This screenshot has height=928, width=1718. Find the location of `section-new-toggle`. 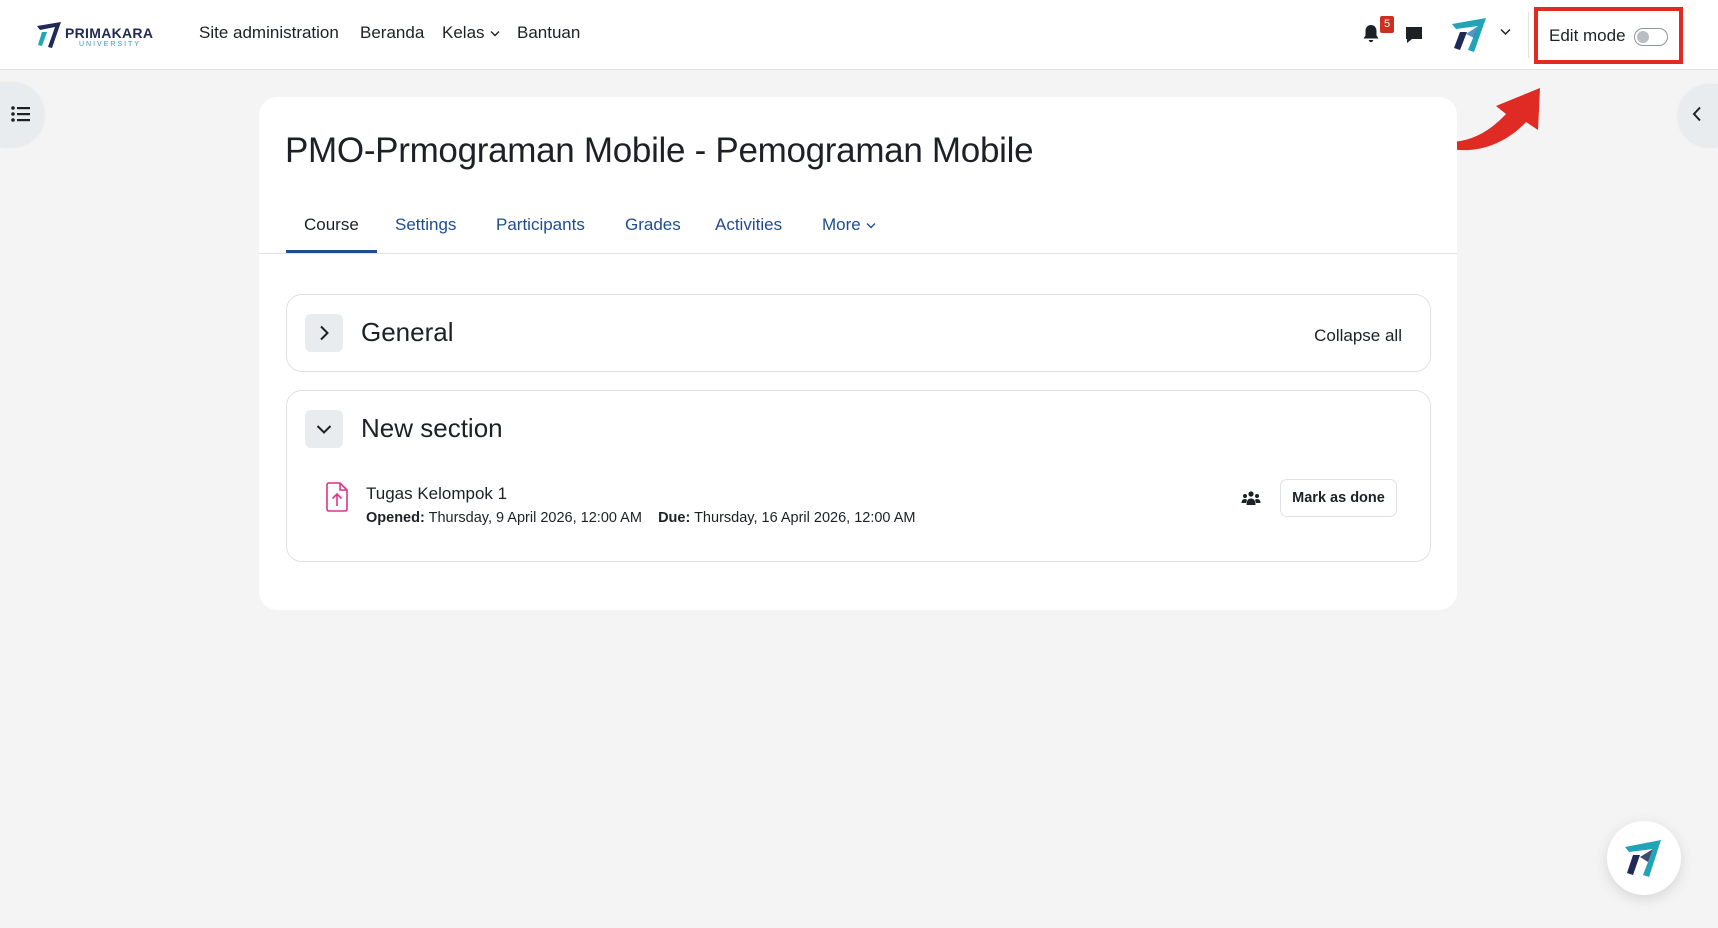

section-new-toggle is located at coordinates (324, 429).